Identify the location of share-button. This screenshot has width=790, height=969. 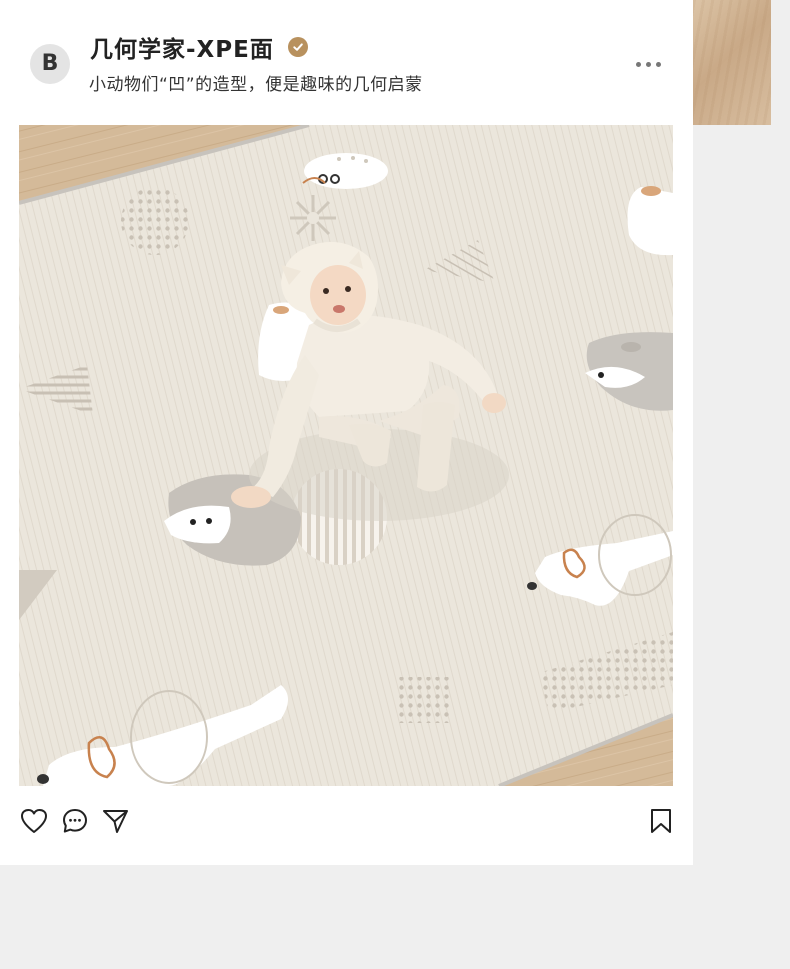
(115, 821).